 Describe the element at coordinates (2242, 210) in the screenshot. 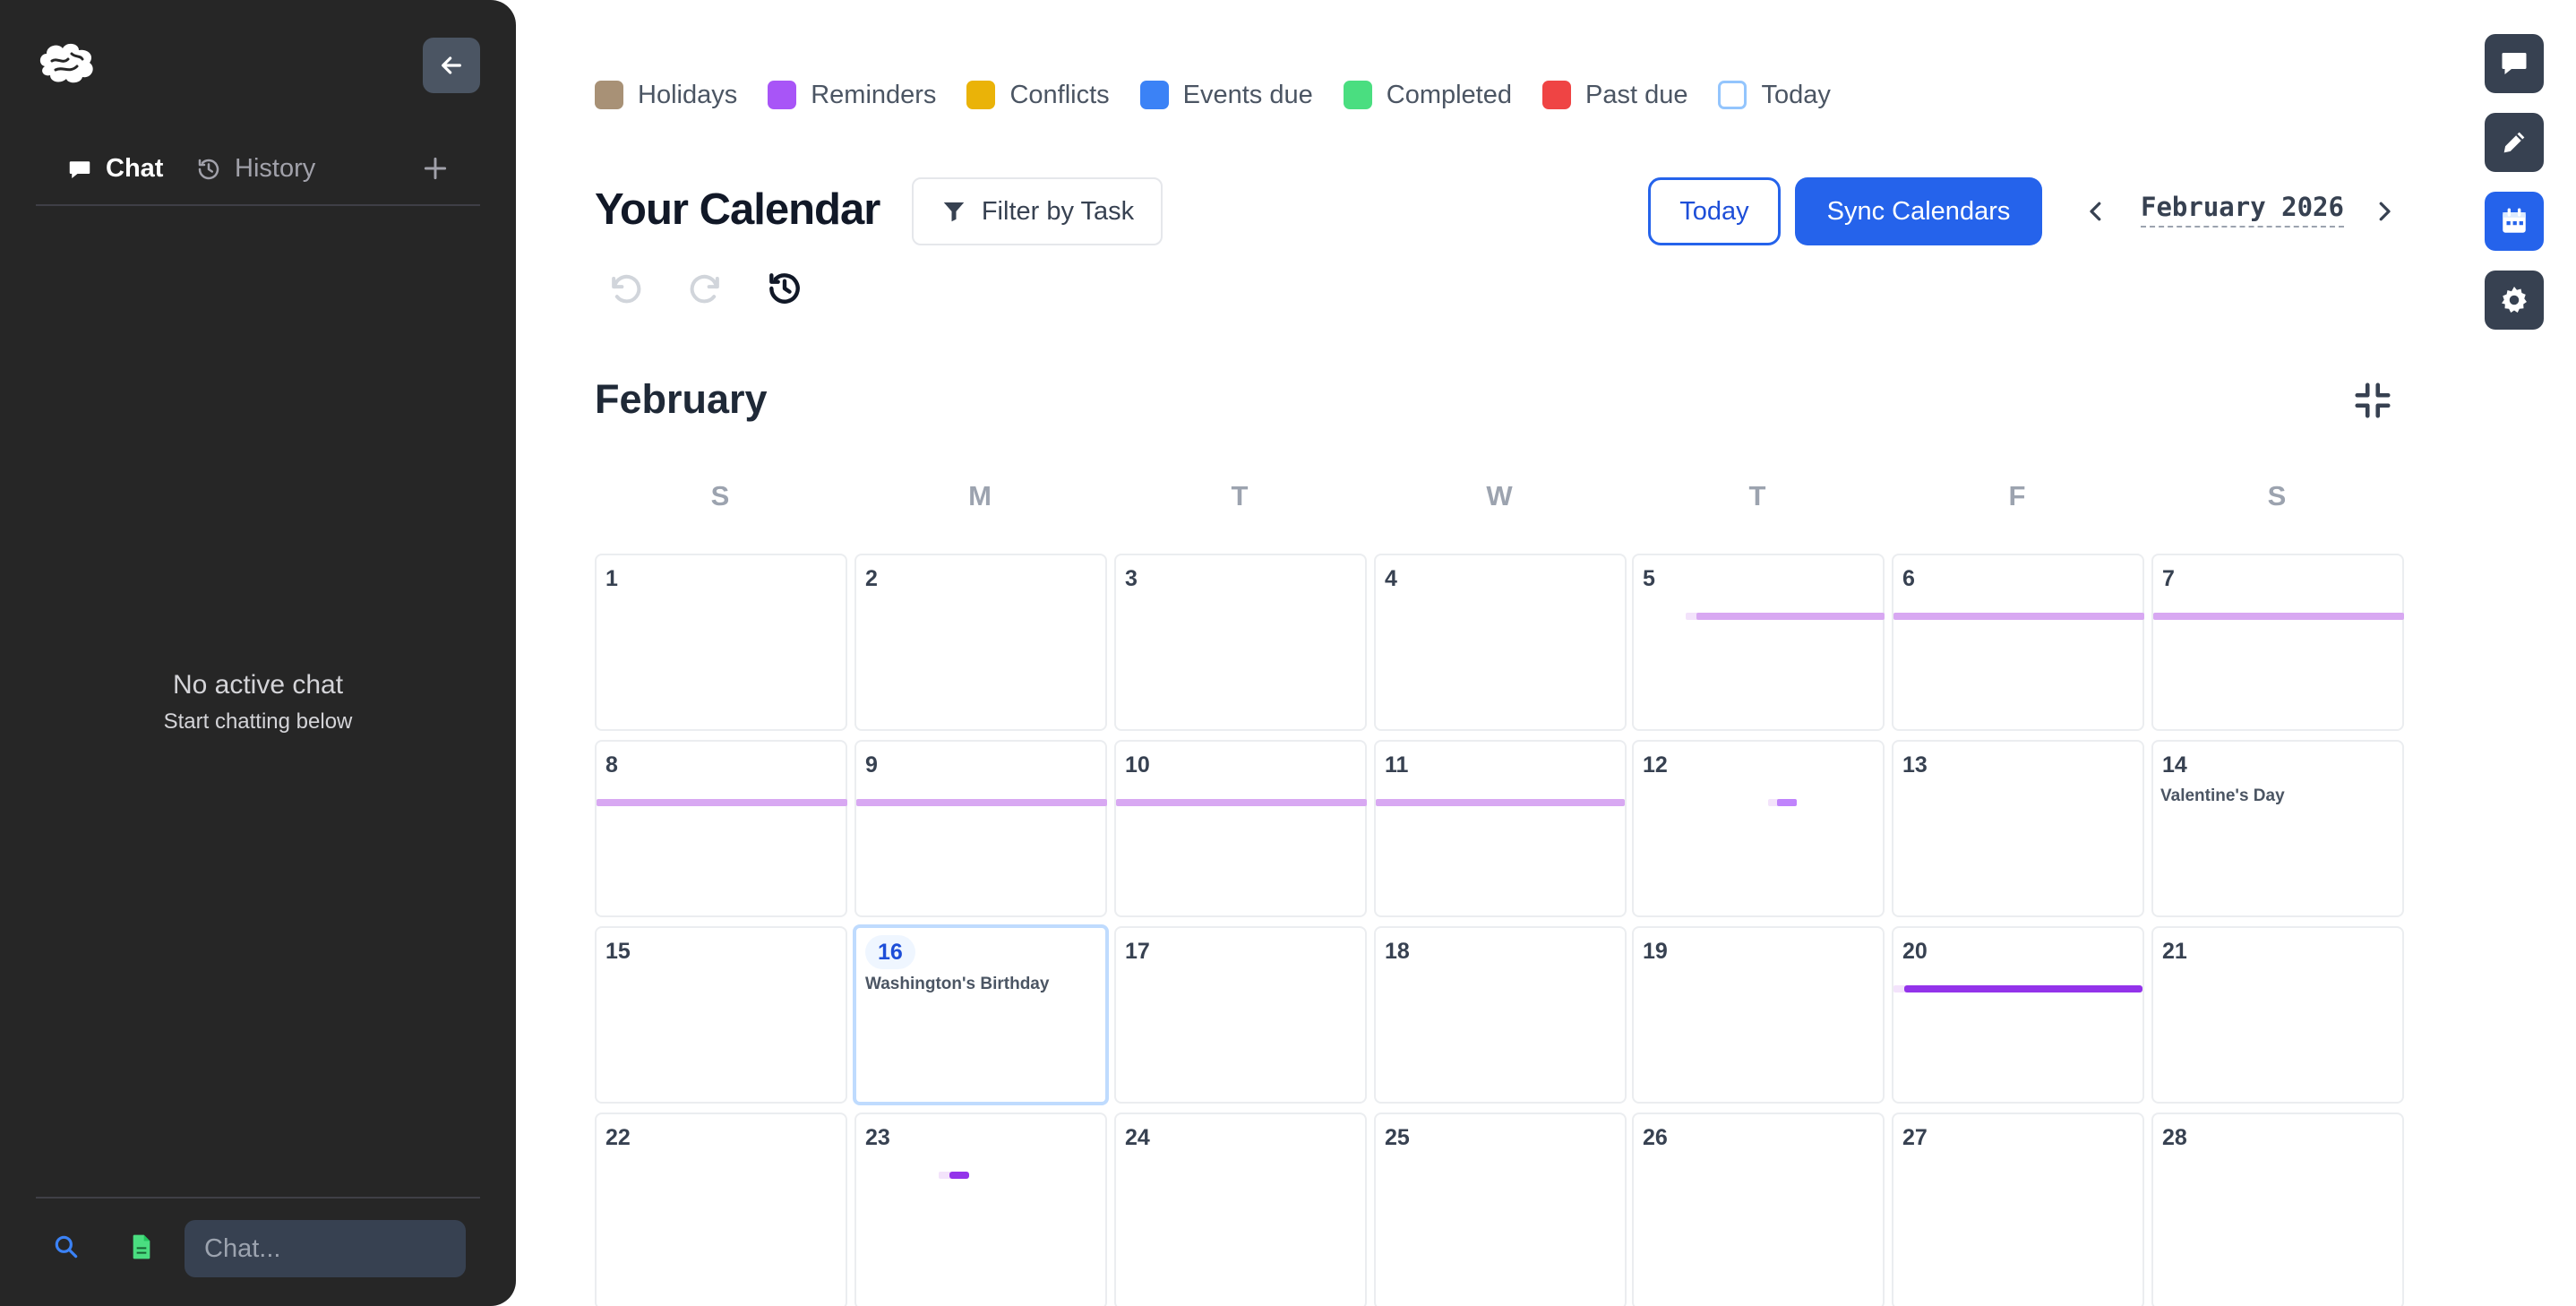

I see `current-month-label: February 2026` at that location.